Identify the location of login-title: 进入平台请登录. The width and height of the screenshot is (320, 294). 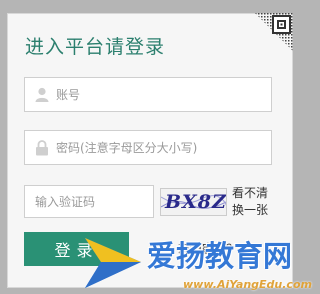
(95, 47).